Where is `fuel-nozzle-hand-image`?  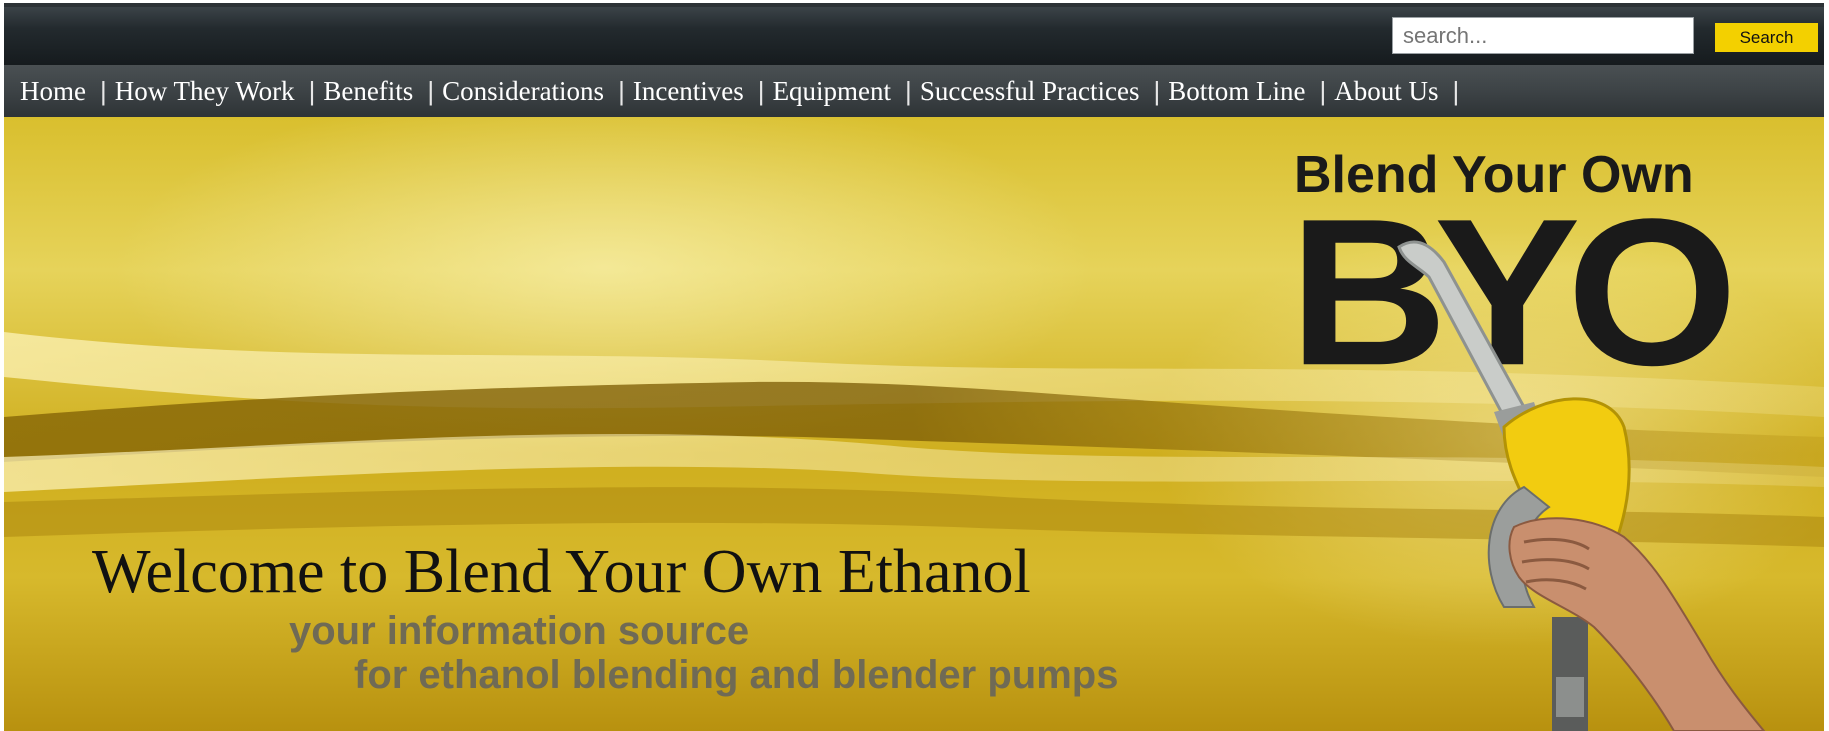 fuel-nozzle-hand-image is located at coordinates (1581, 485).